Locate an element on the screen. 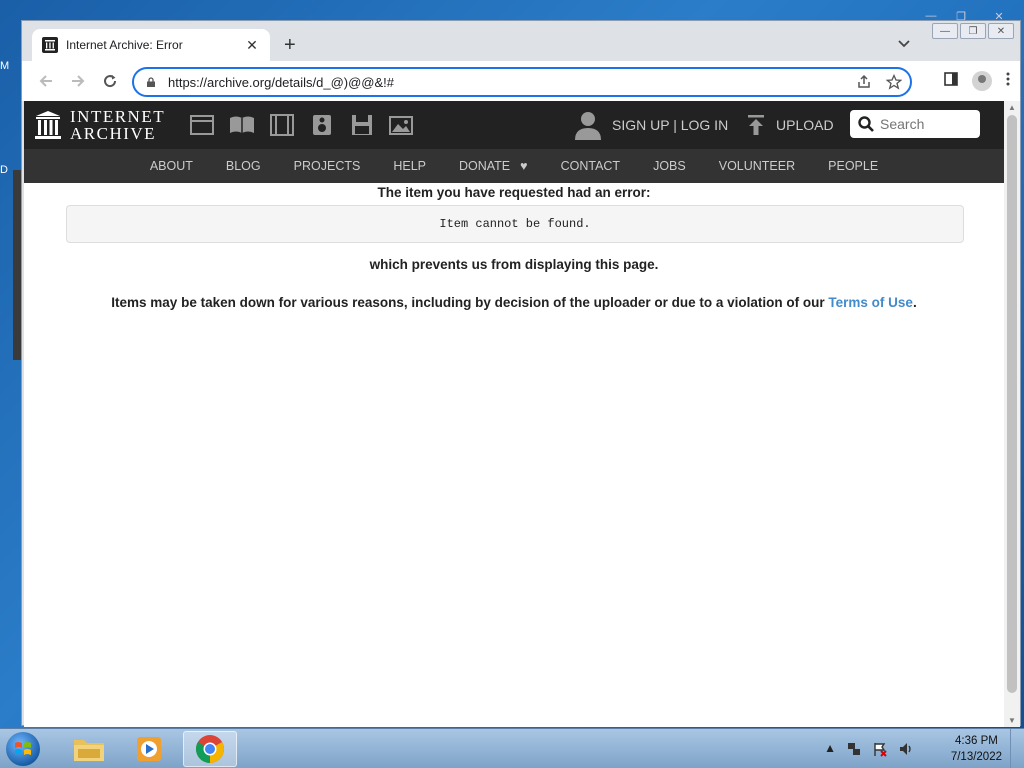 The width and height of the screenshot is (1024, 768). desktop-fragment: D is located at coordinates (4, 170).